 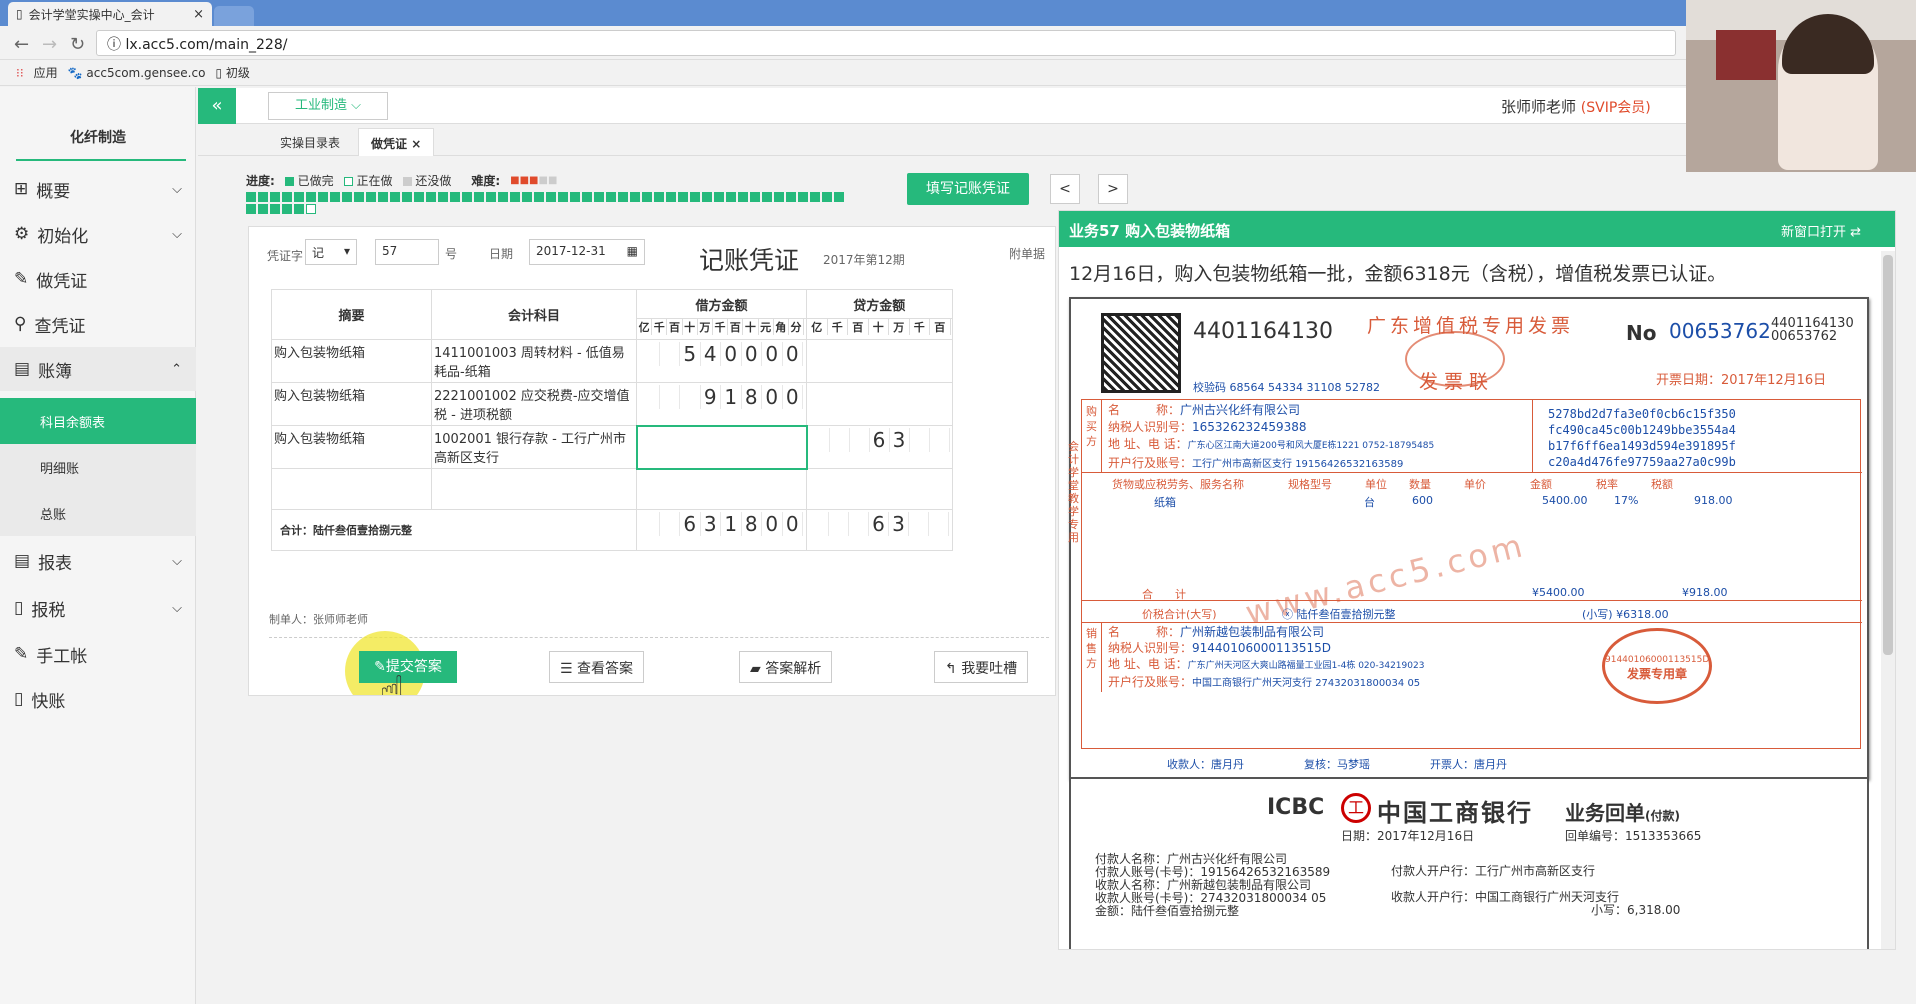 What do you see at coordinates (198, 14) in the screenshot?
I see `close-icon: ×` at bounding box center [198, 14].